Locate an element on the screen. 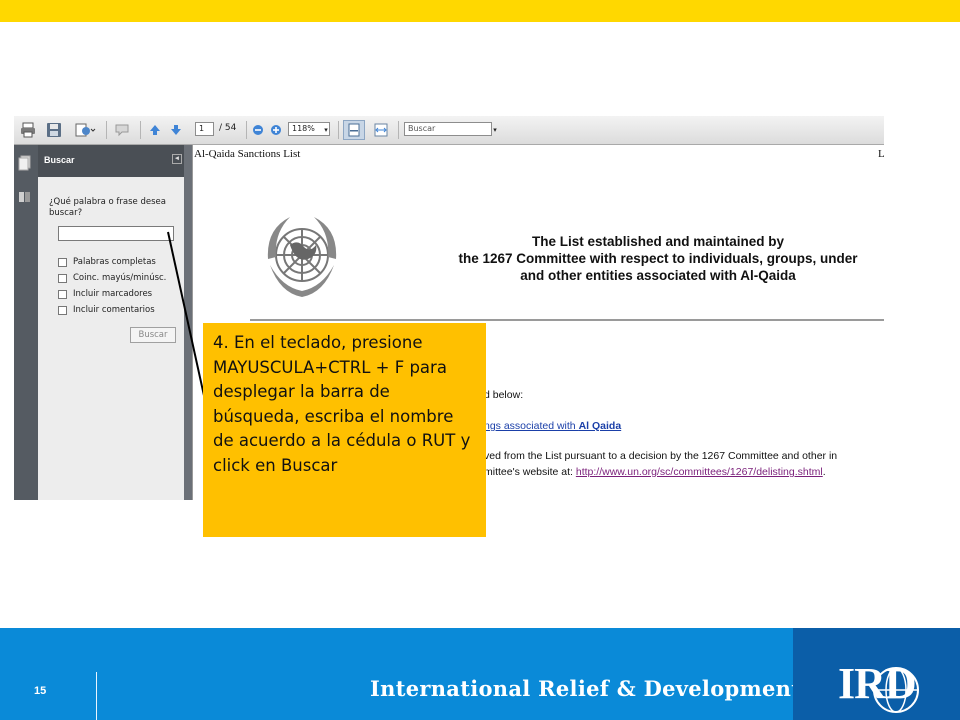 This screenshot has width=960, height=720. pages-icon is located at coordinates (25, 163).